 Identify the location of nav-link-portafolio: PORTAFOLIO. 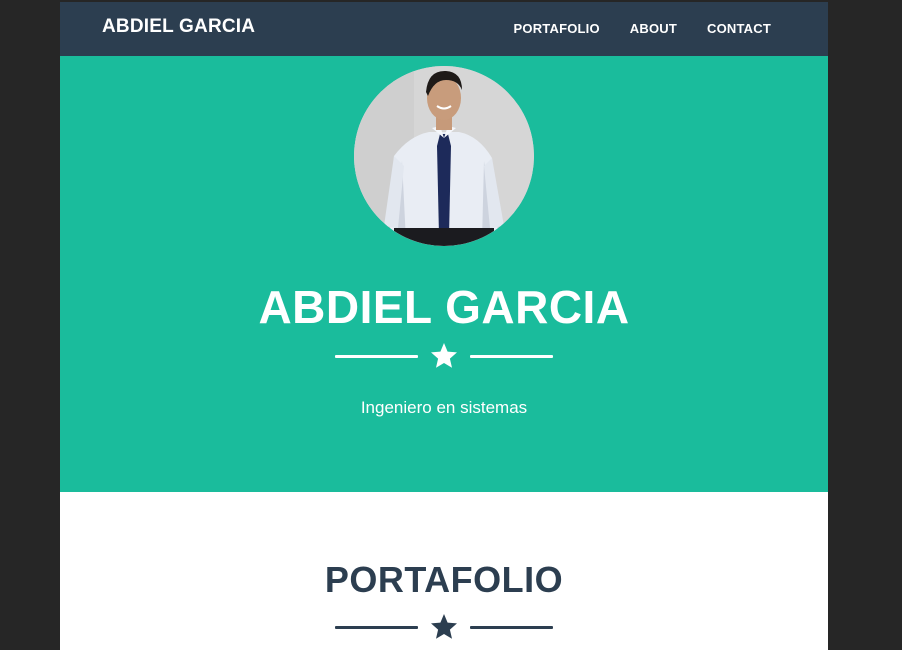
(557, 28).